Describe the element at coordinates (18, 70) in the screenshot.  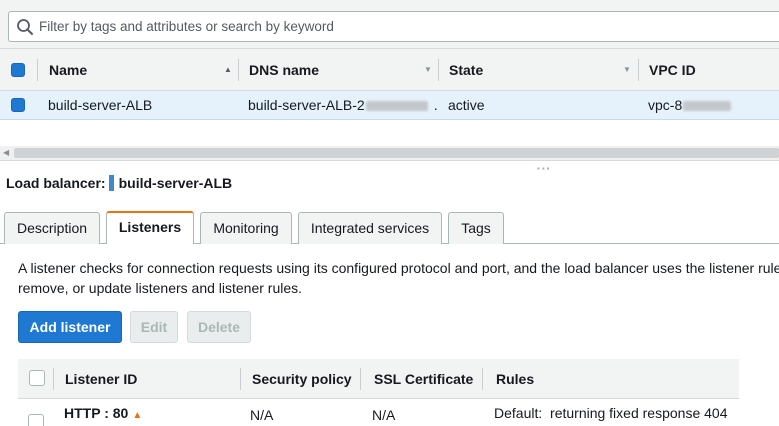
I see `select-all-checkbox` at that location.